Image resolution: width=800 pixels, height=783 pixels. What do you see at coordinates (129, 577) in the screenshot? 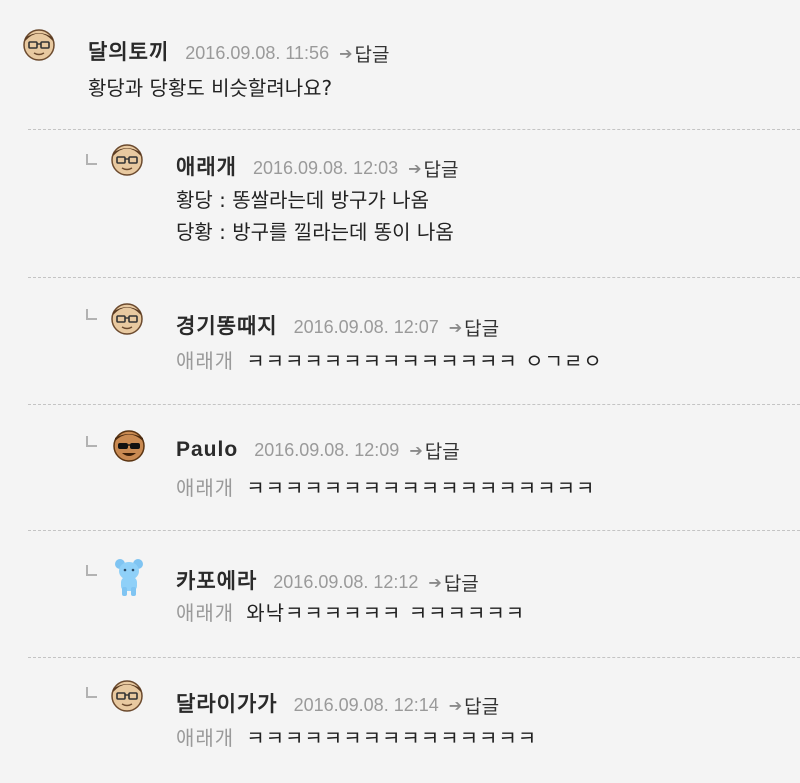
I see `blue-bear-icon` at bounding box center [129, 577].